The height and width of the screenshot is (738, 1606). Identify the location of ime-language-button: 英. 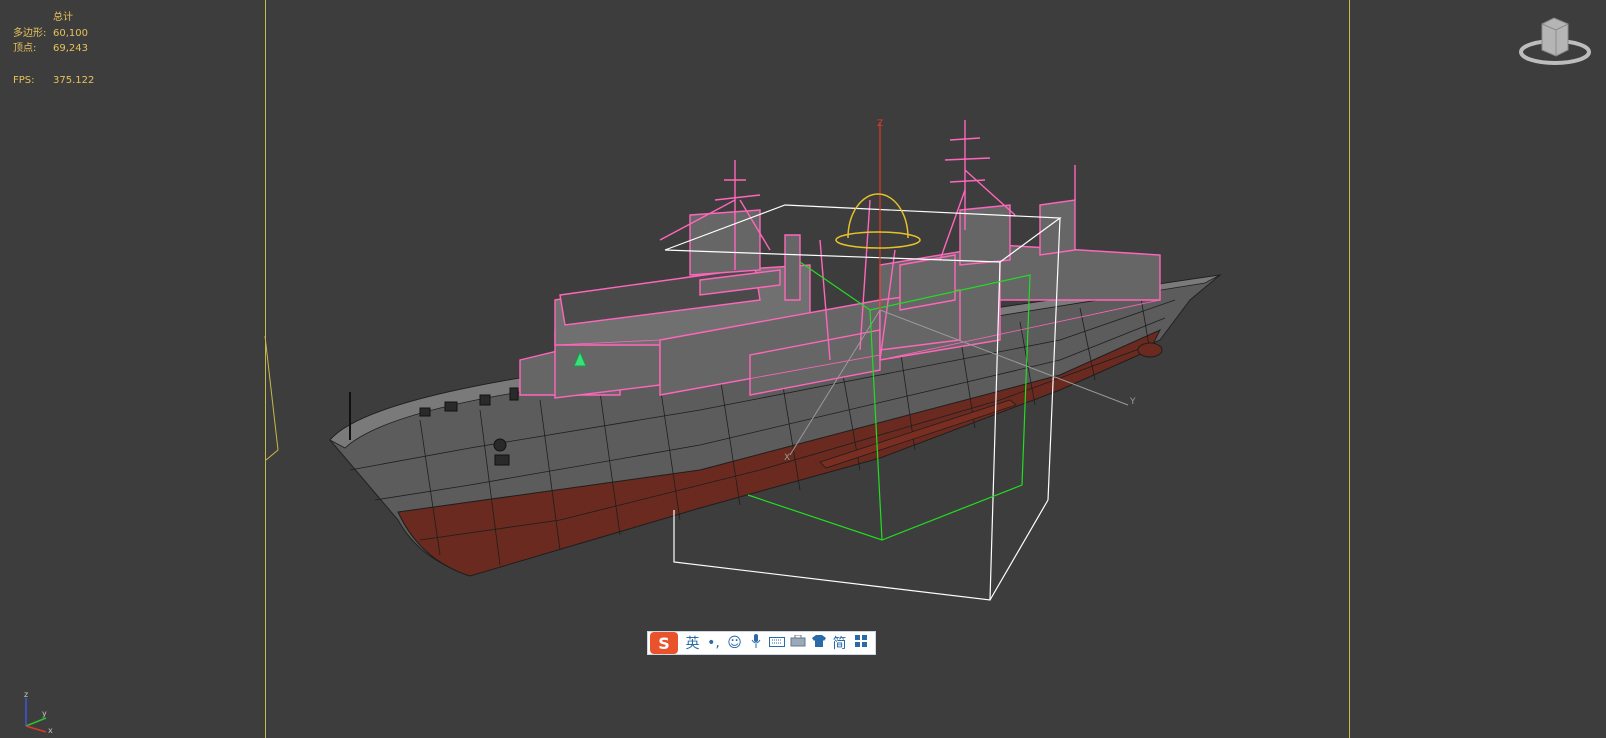
(692, 643).